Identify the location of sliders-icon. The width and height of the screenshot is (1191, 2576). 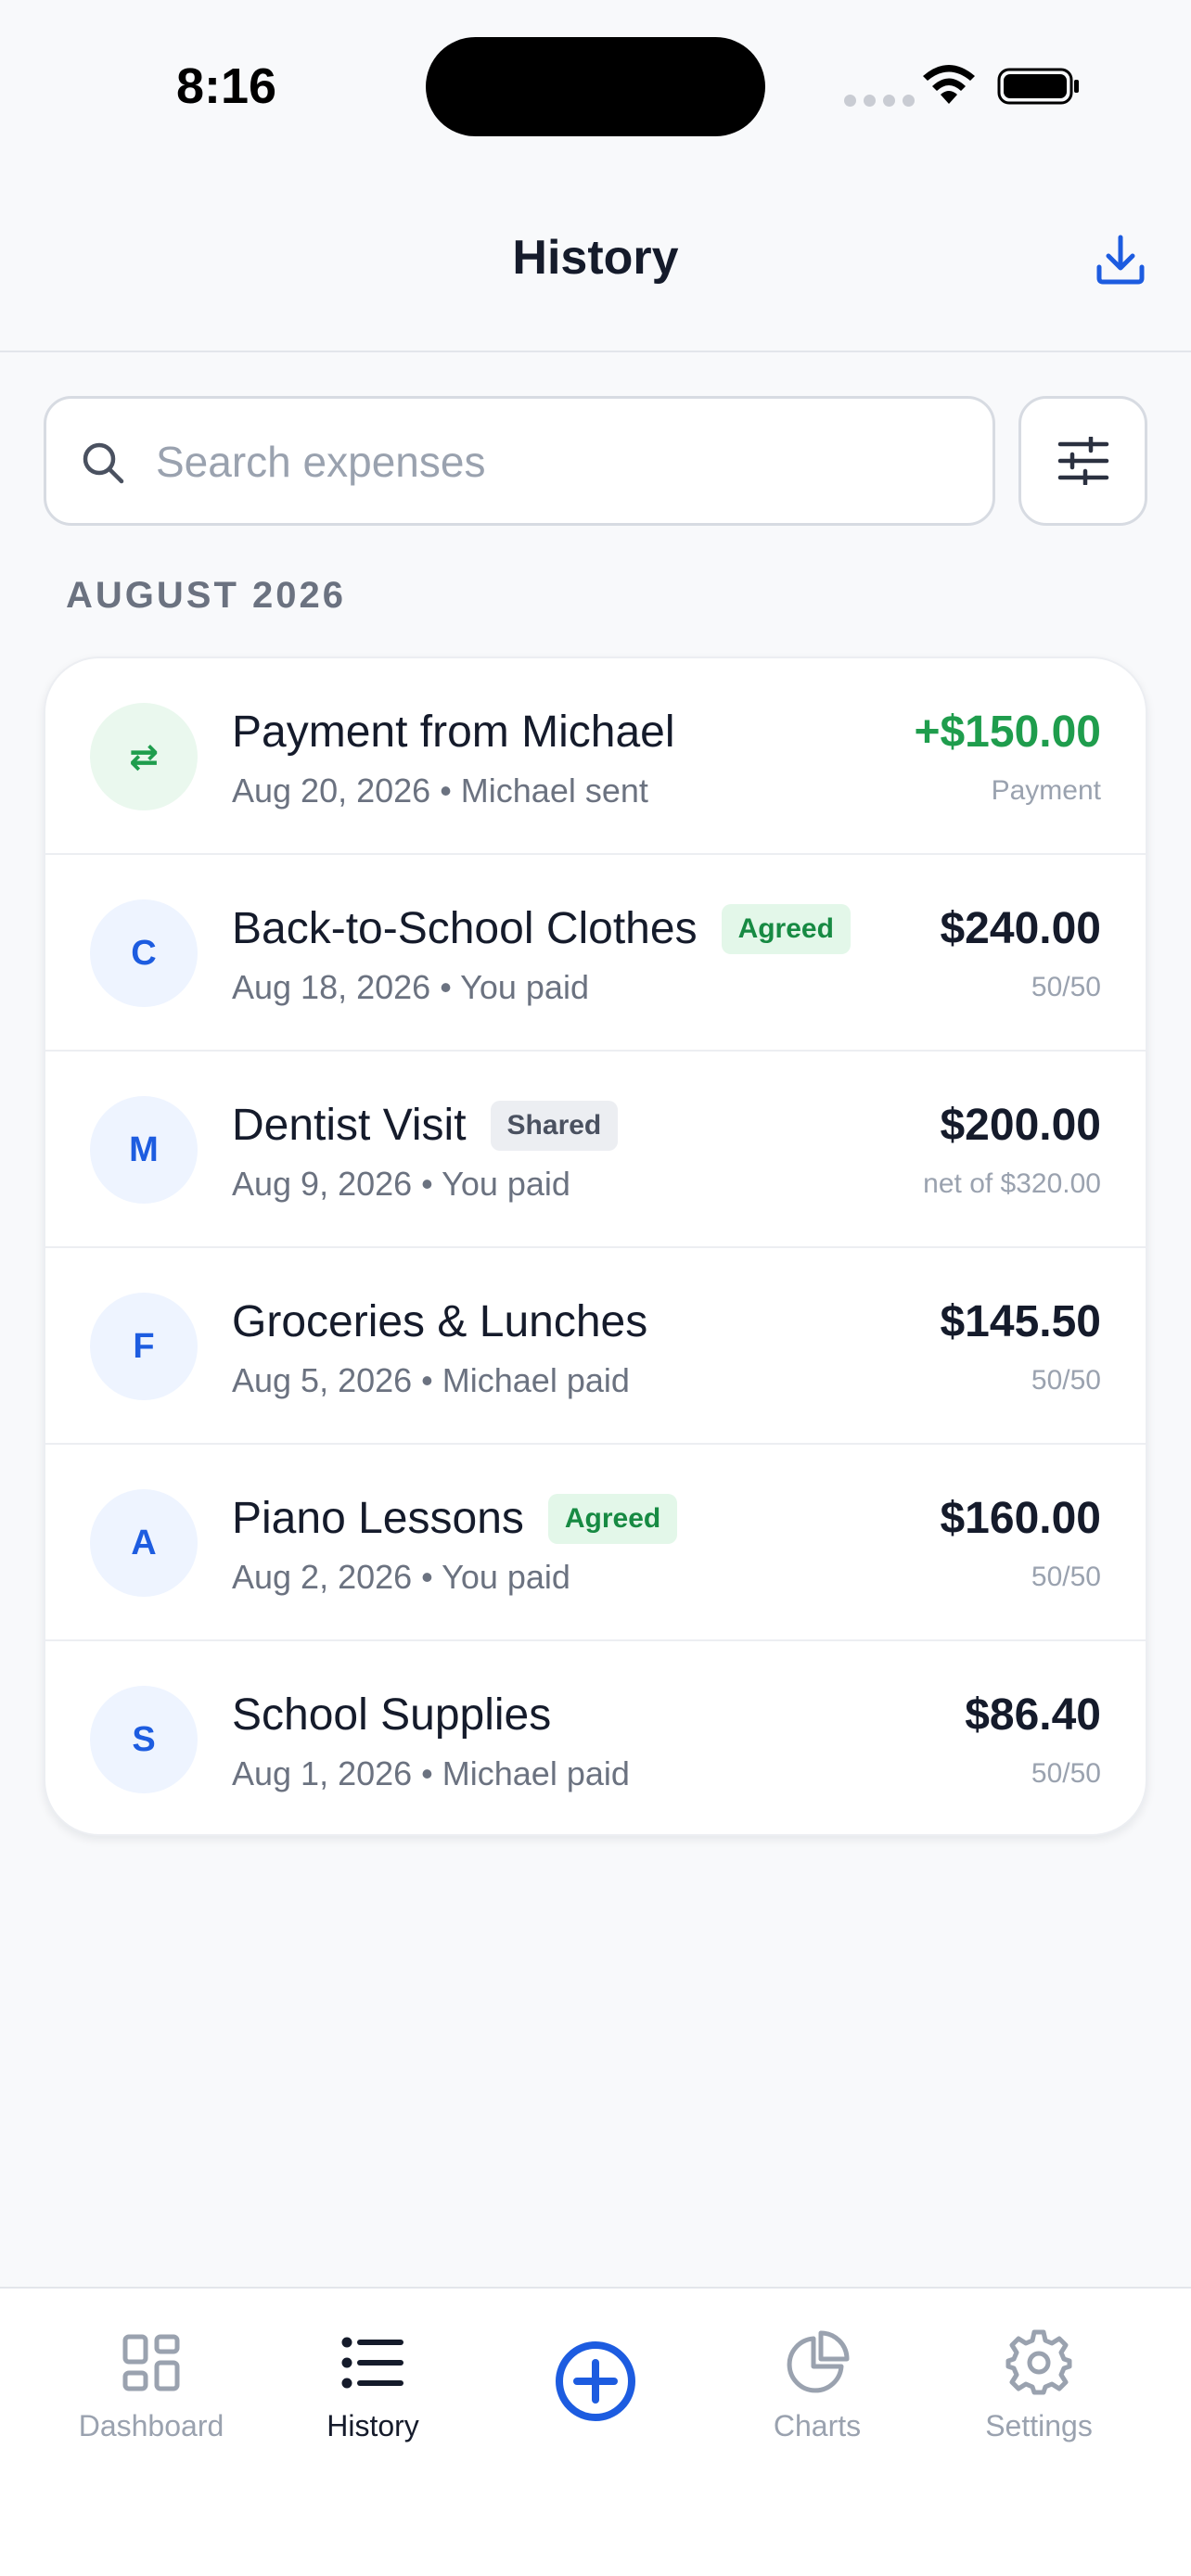
(1082, 461).